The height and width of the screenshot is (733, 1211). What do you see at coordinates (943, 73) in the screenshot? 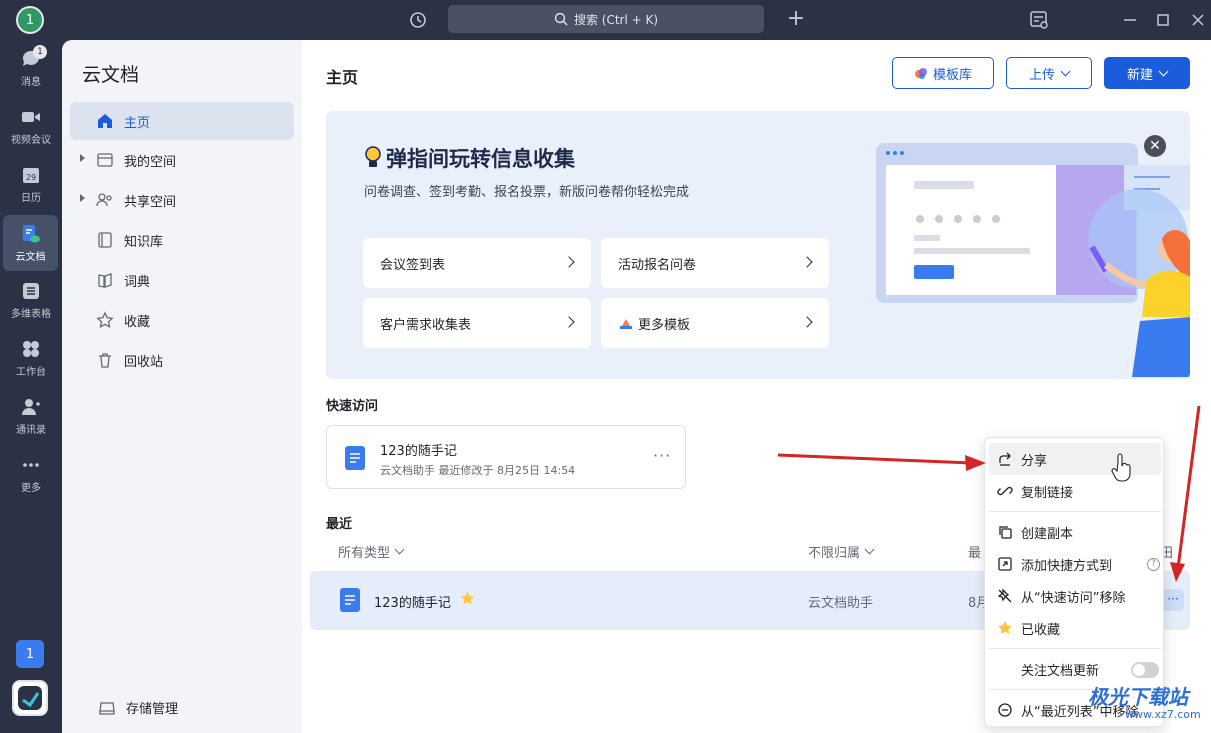
I see `template-library-button: 模板库` at bounding box center [943, 73].